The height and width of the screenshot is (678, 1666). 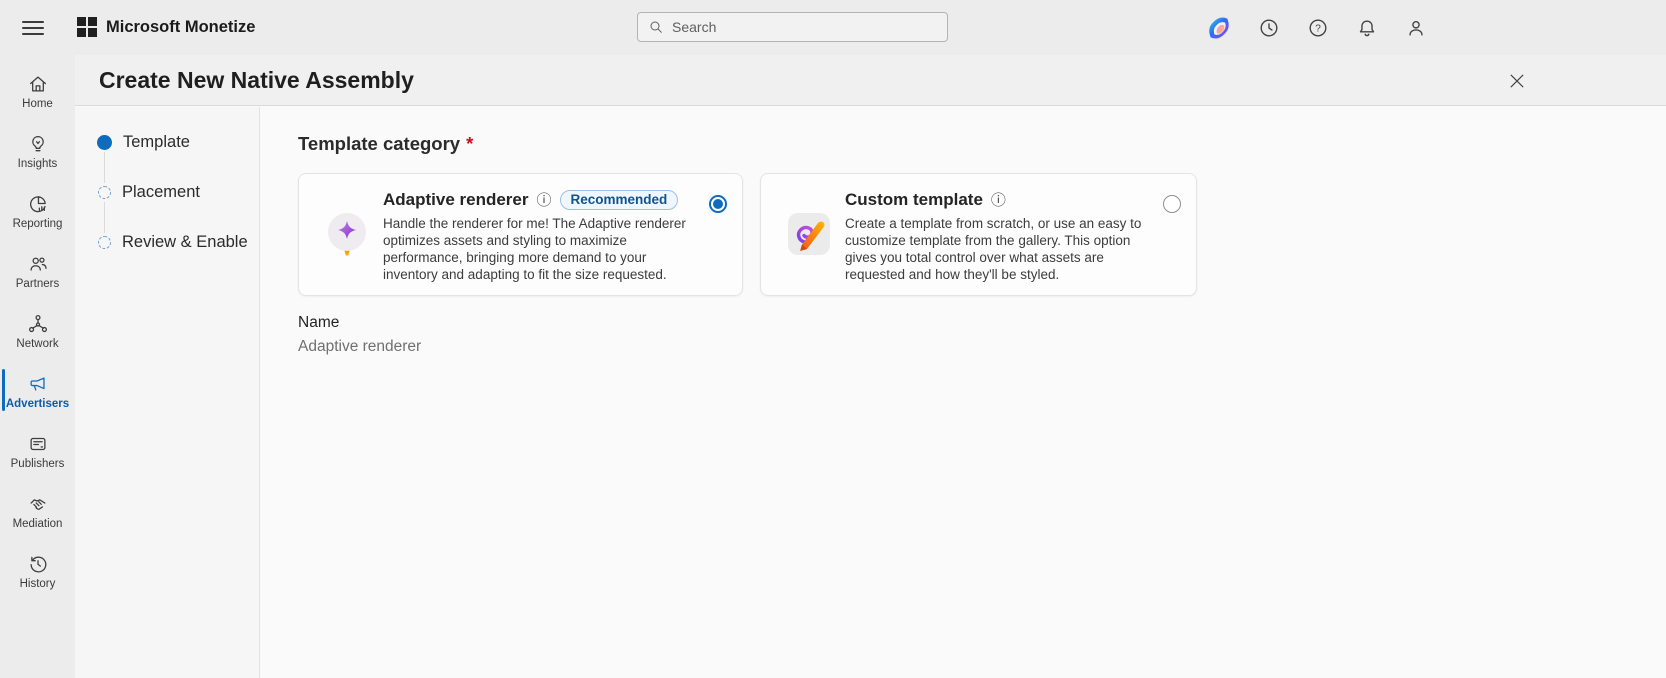 What do you see at coordinates (37, 323) in the screenshot?
I see `network-icon` at bounding box center [37, 323].